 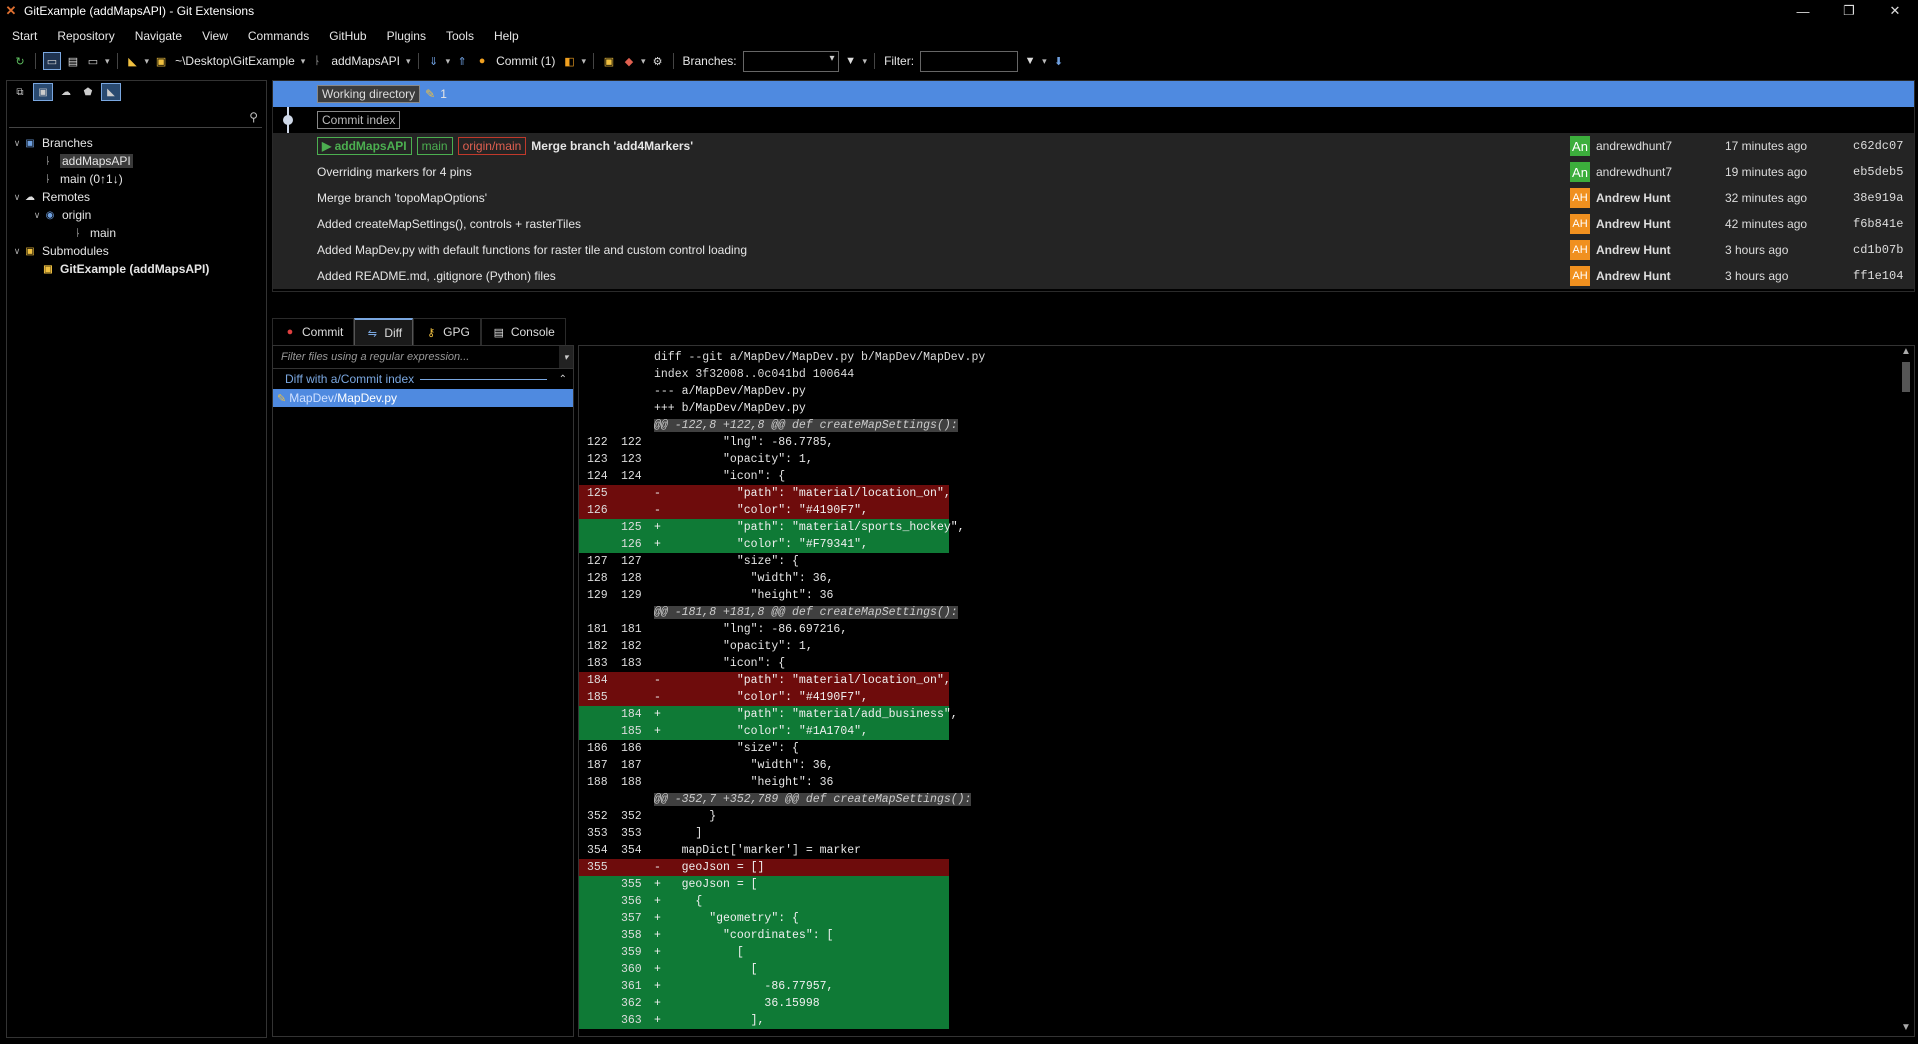 I want to click on repository-menu-icon: ◣, so click(x=133, y=61).